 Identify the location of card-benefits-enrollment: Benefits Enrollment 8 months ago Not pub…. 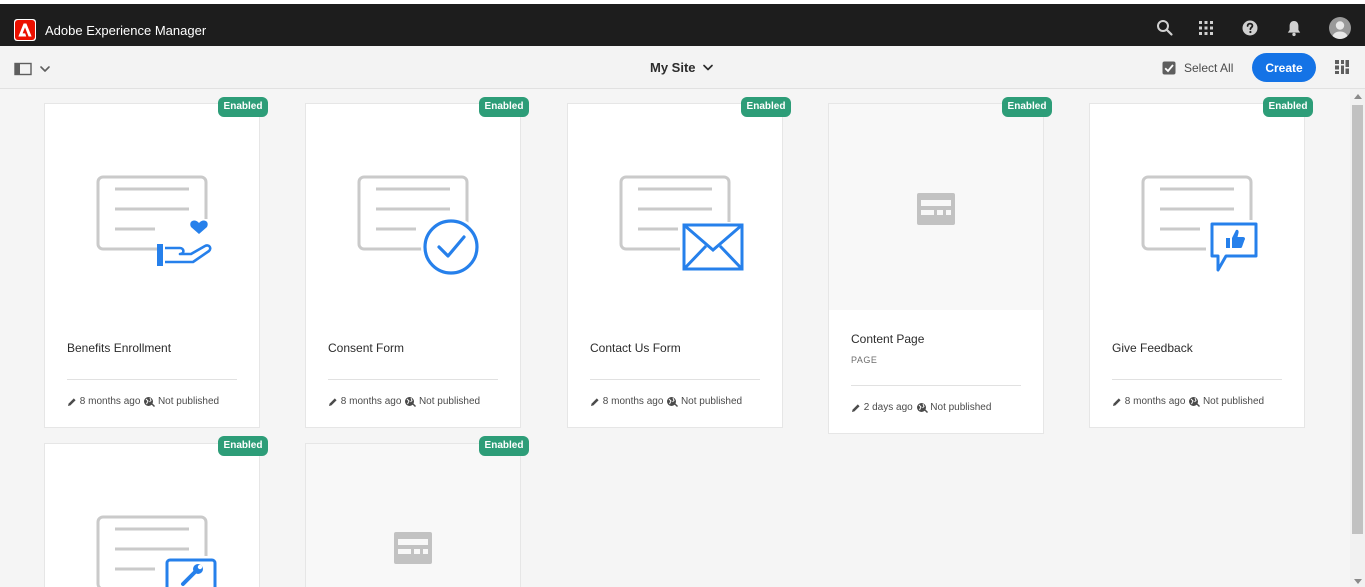
(152, 265).